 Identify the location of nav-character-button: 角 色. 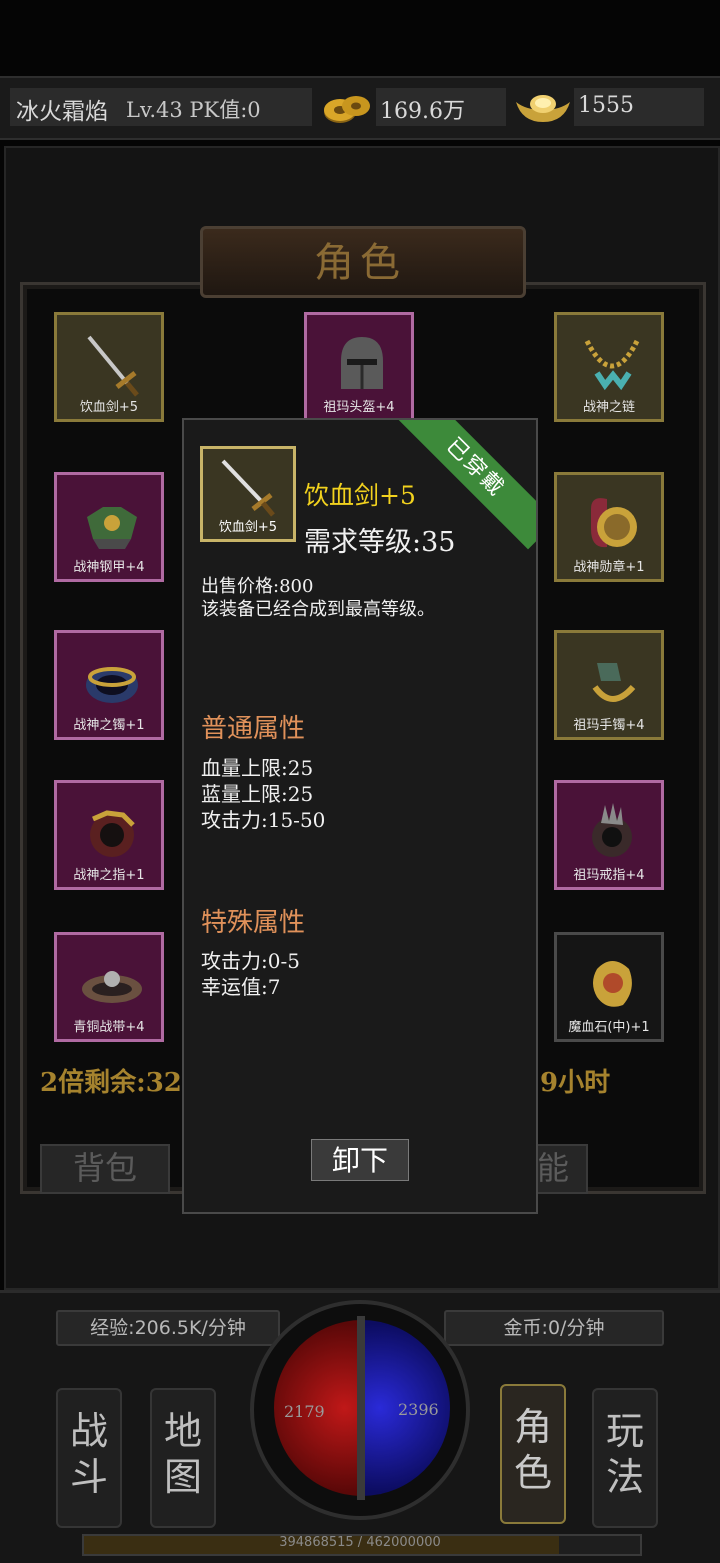
(533, 1454).